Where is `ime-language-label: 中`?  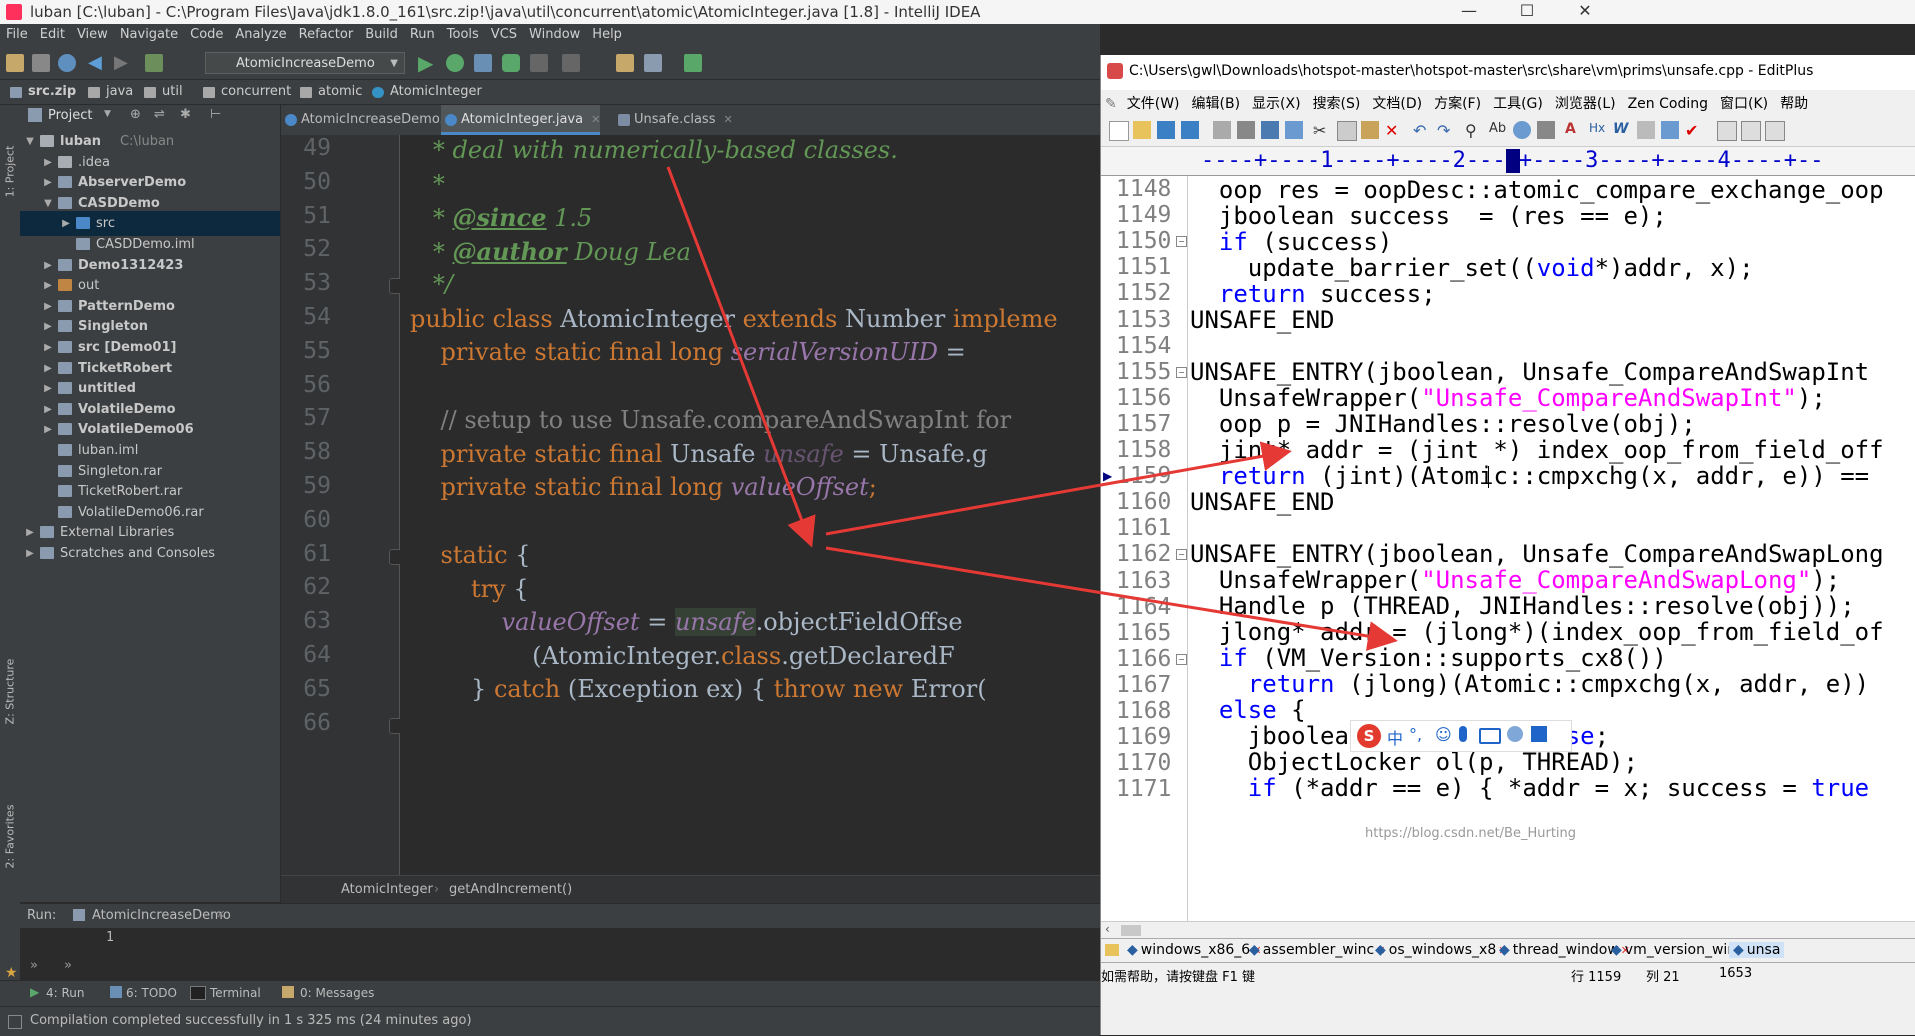 ime-language-label: 中 is located at coordinates (1395, 737).